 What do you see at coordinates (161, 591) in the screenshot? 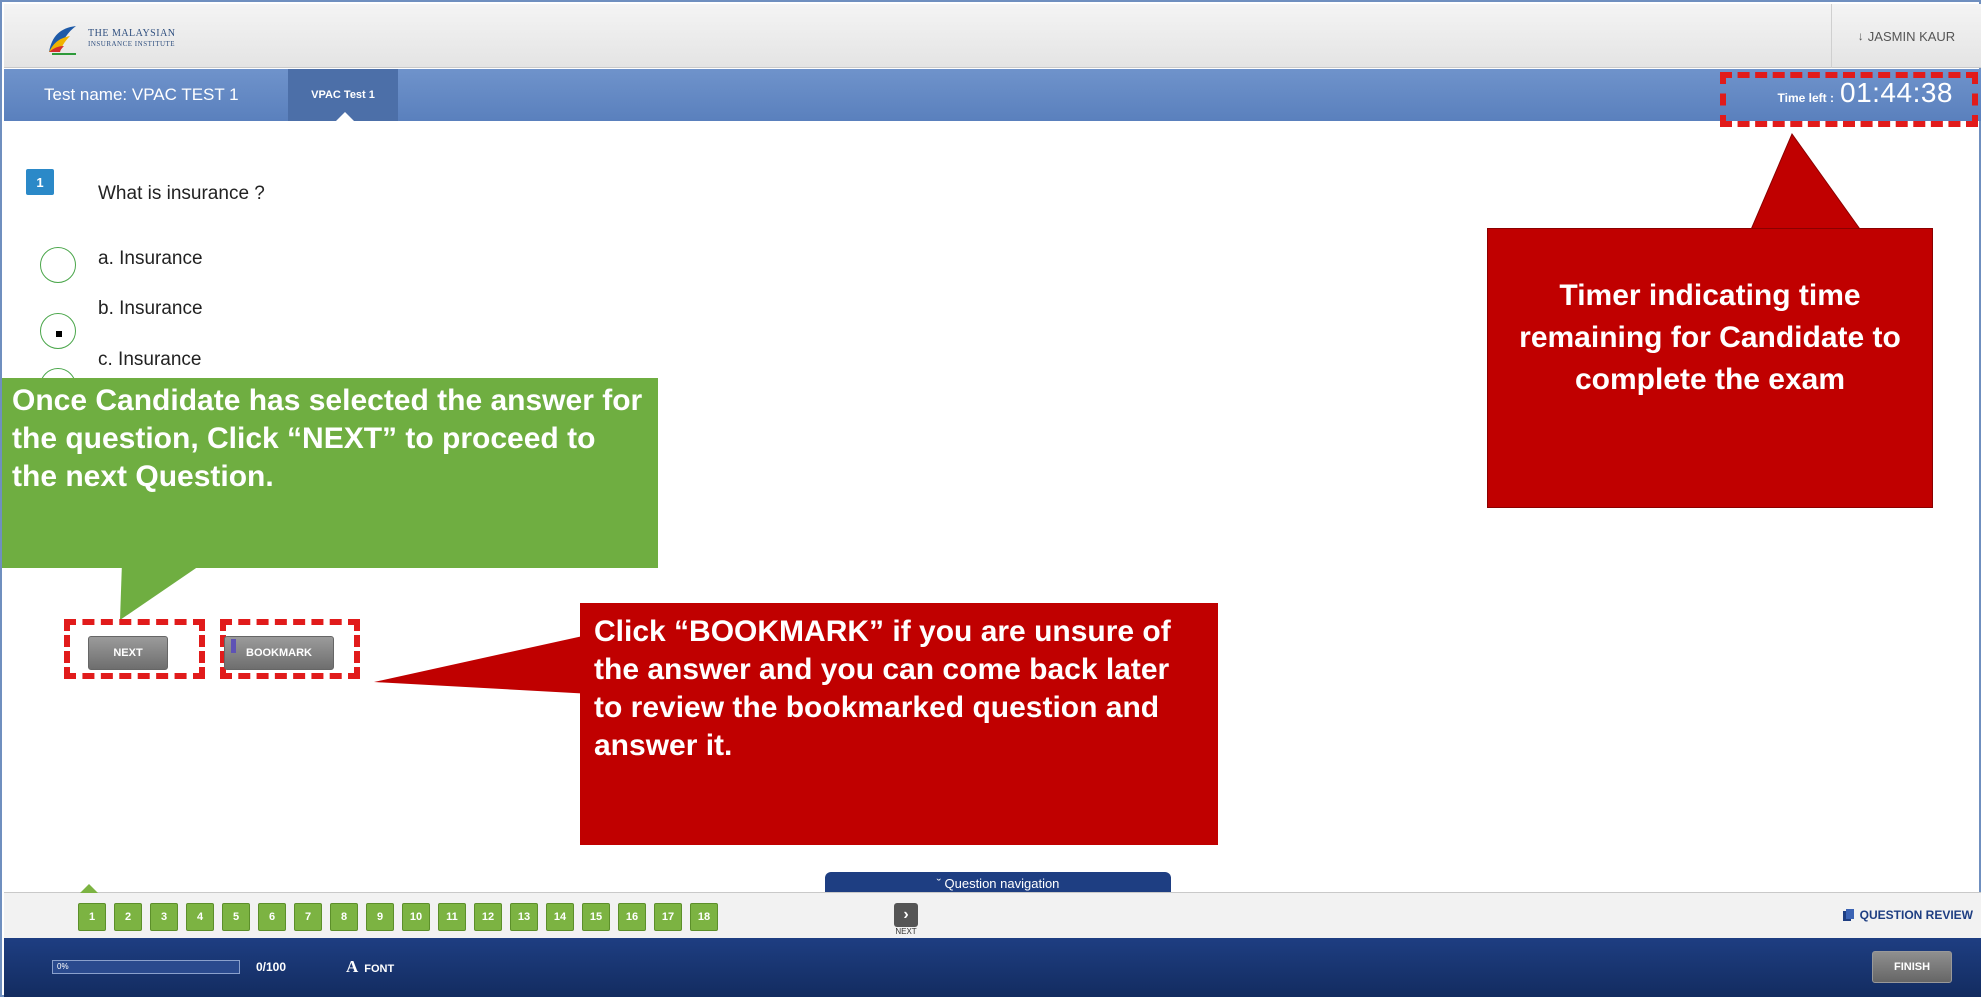
I see `green-callout-pointer` at bounding box center [161, 591].